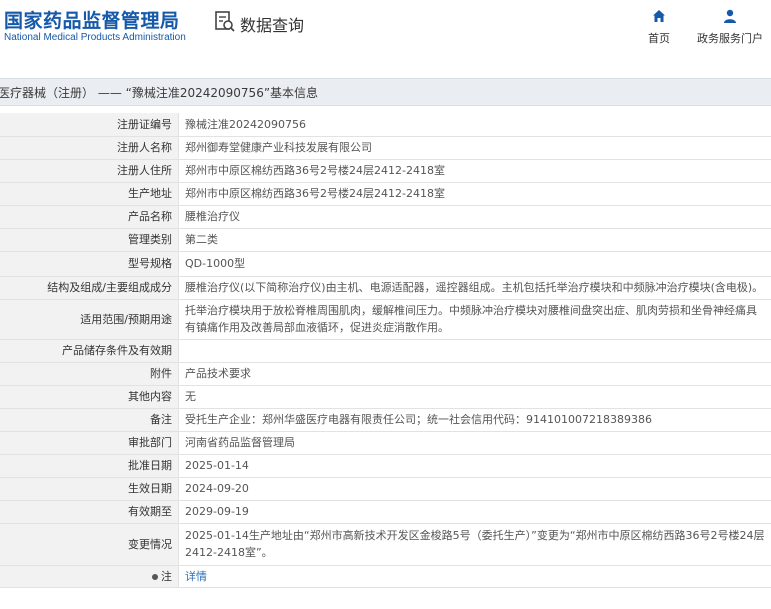  Describe the element at coordinates (278, 147) in the screenshot. I see `field-value-text: 郑州御寿堂健康产业科技发展有限公司` at that location.